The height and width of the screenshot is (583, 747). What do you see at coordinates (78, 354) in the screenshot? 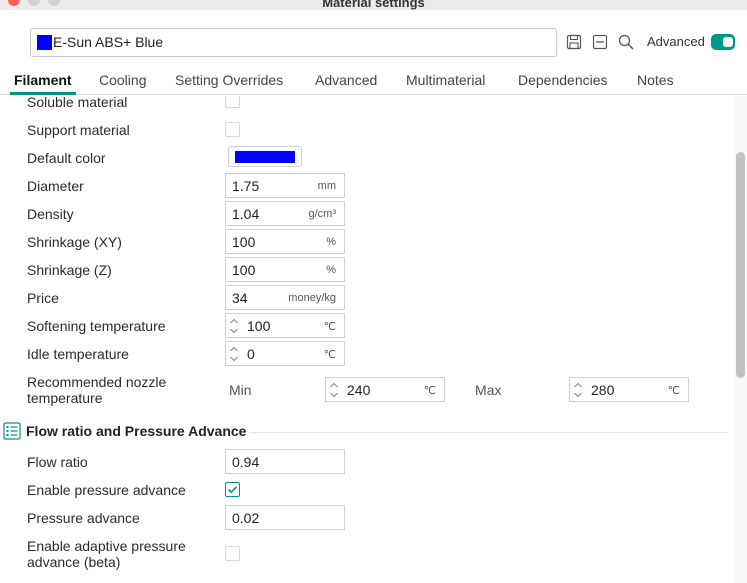
I see `idle-temperature-label: Idle temperature` at bounding box center [78, 354].